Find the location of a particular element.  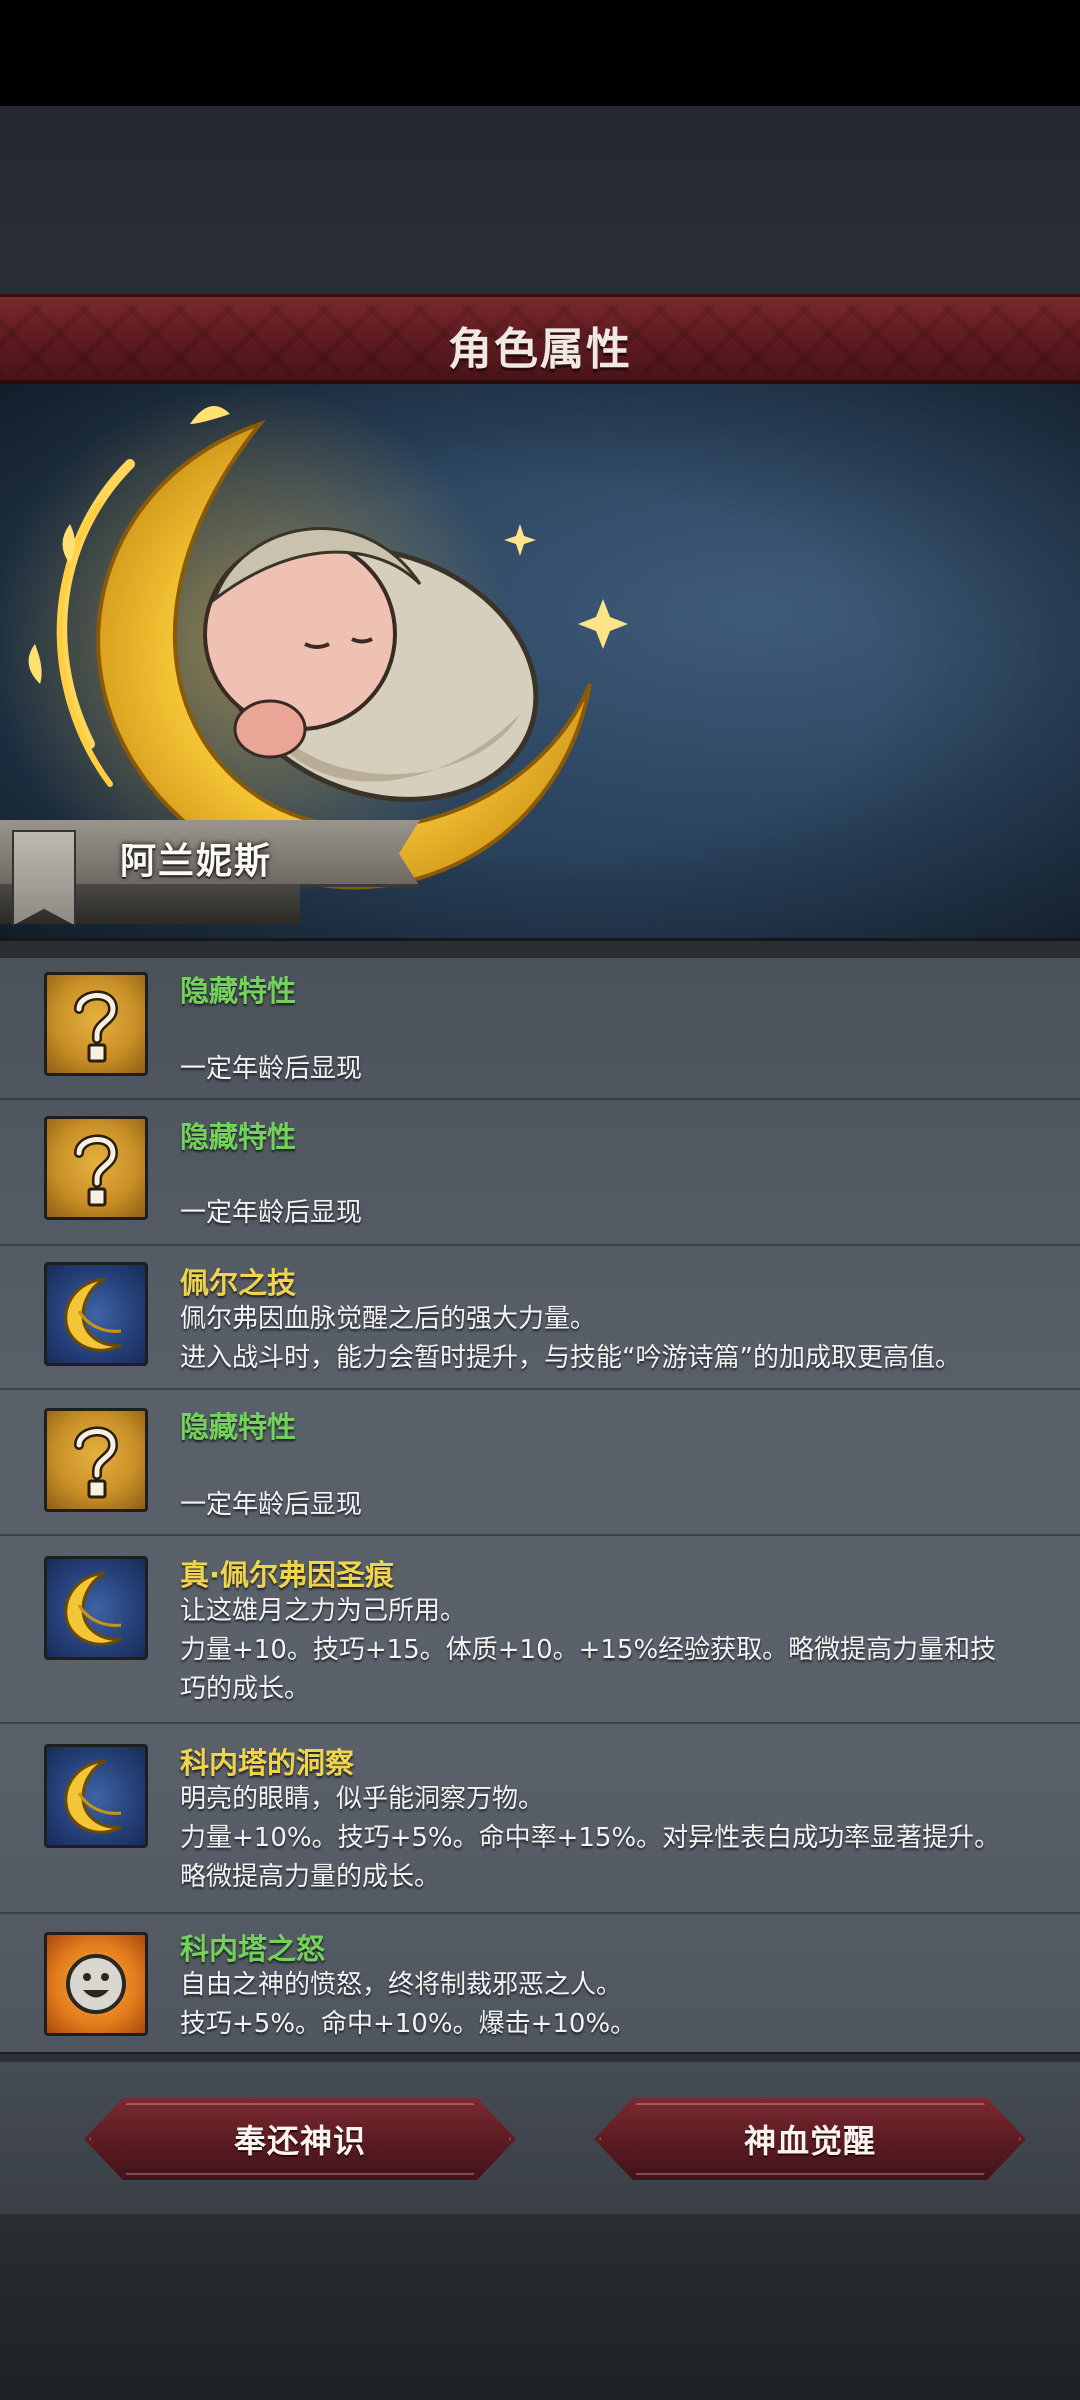

return-divinity-label: 奉还神识 is located at coordinates (299, 2141).